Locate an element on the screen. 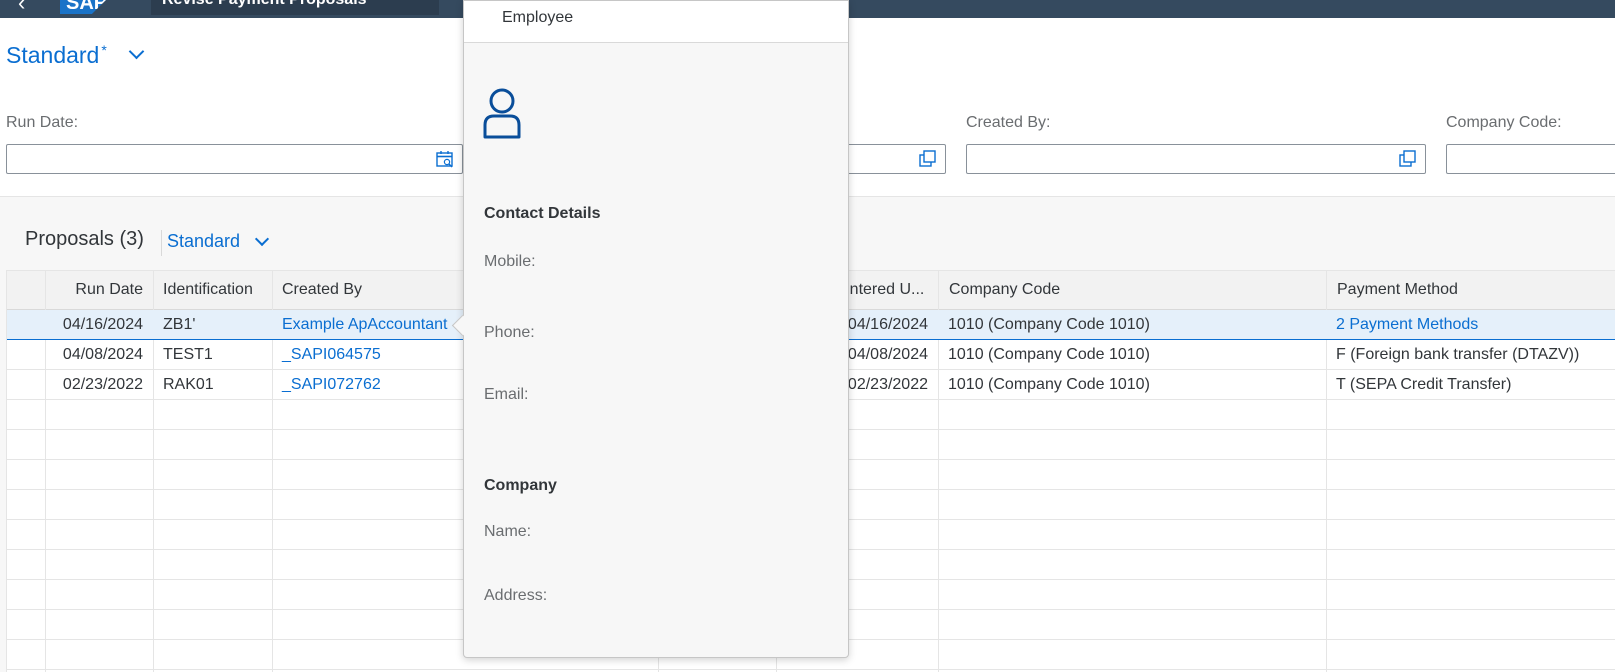 Image resolution: width=1615 pixels, height=672 pixels. mobile-label: Mobile: is located at coordinates (510, 261).